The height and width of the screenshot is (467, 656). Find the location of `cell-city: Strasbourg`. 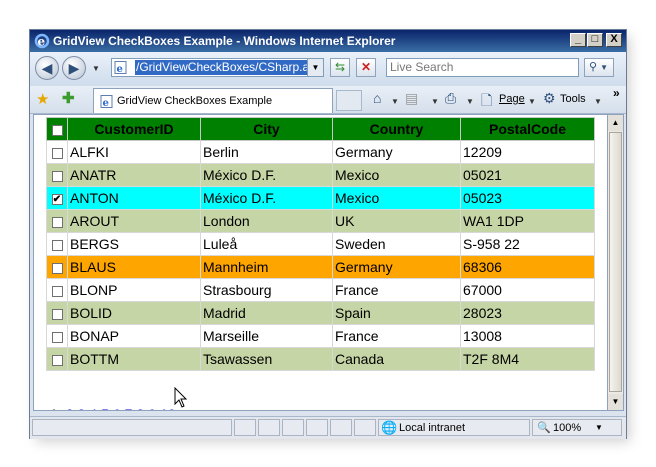

cell-city: Strasbourg is located at coordinates (266, 290).